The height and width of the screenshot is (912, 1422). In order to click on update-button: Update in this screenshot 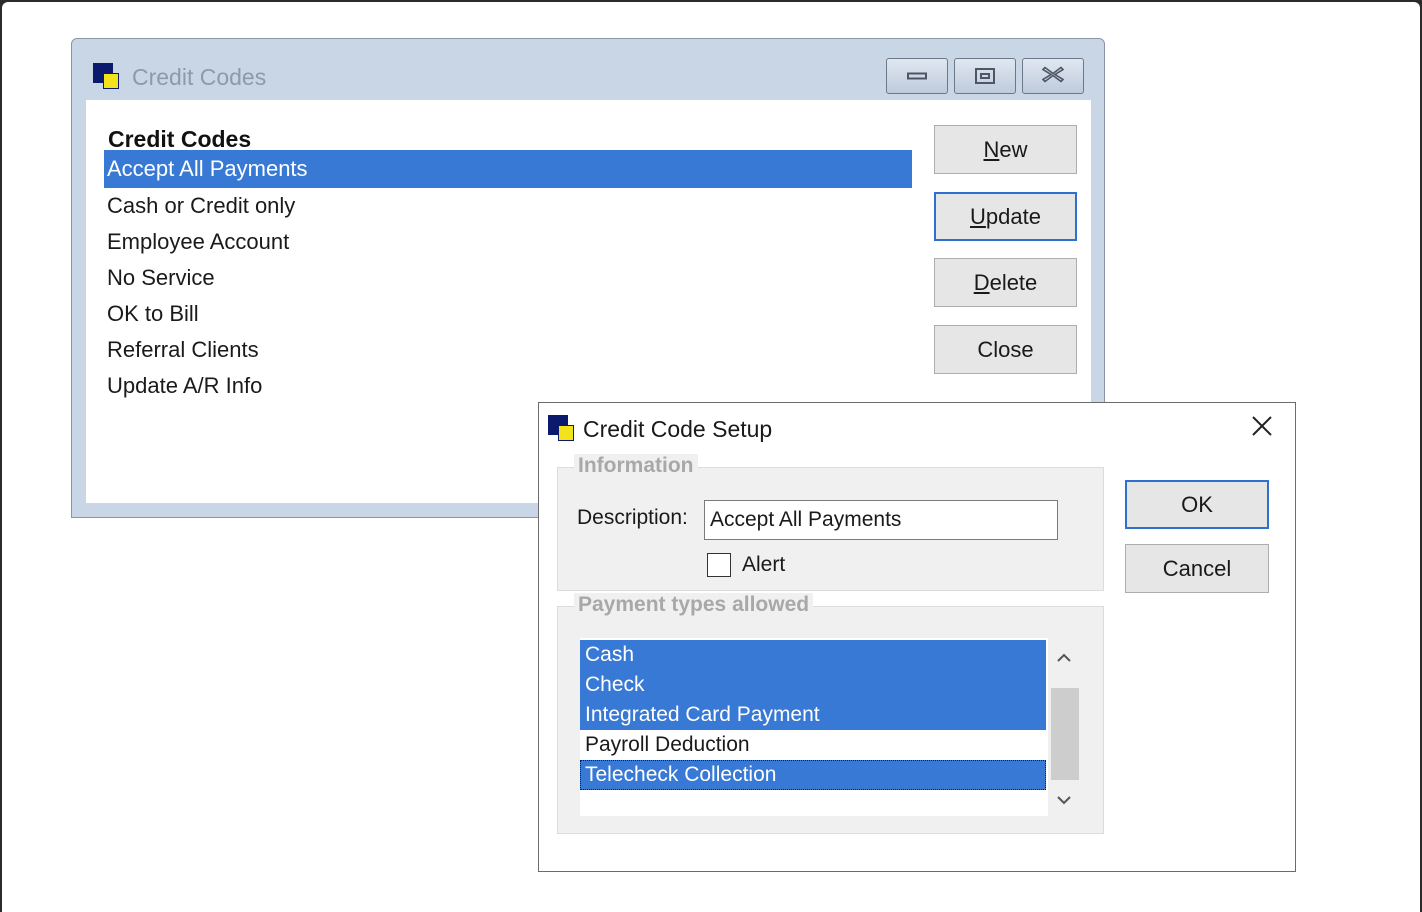, I will do `click(1005, 216)`.